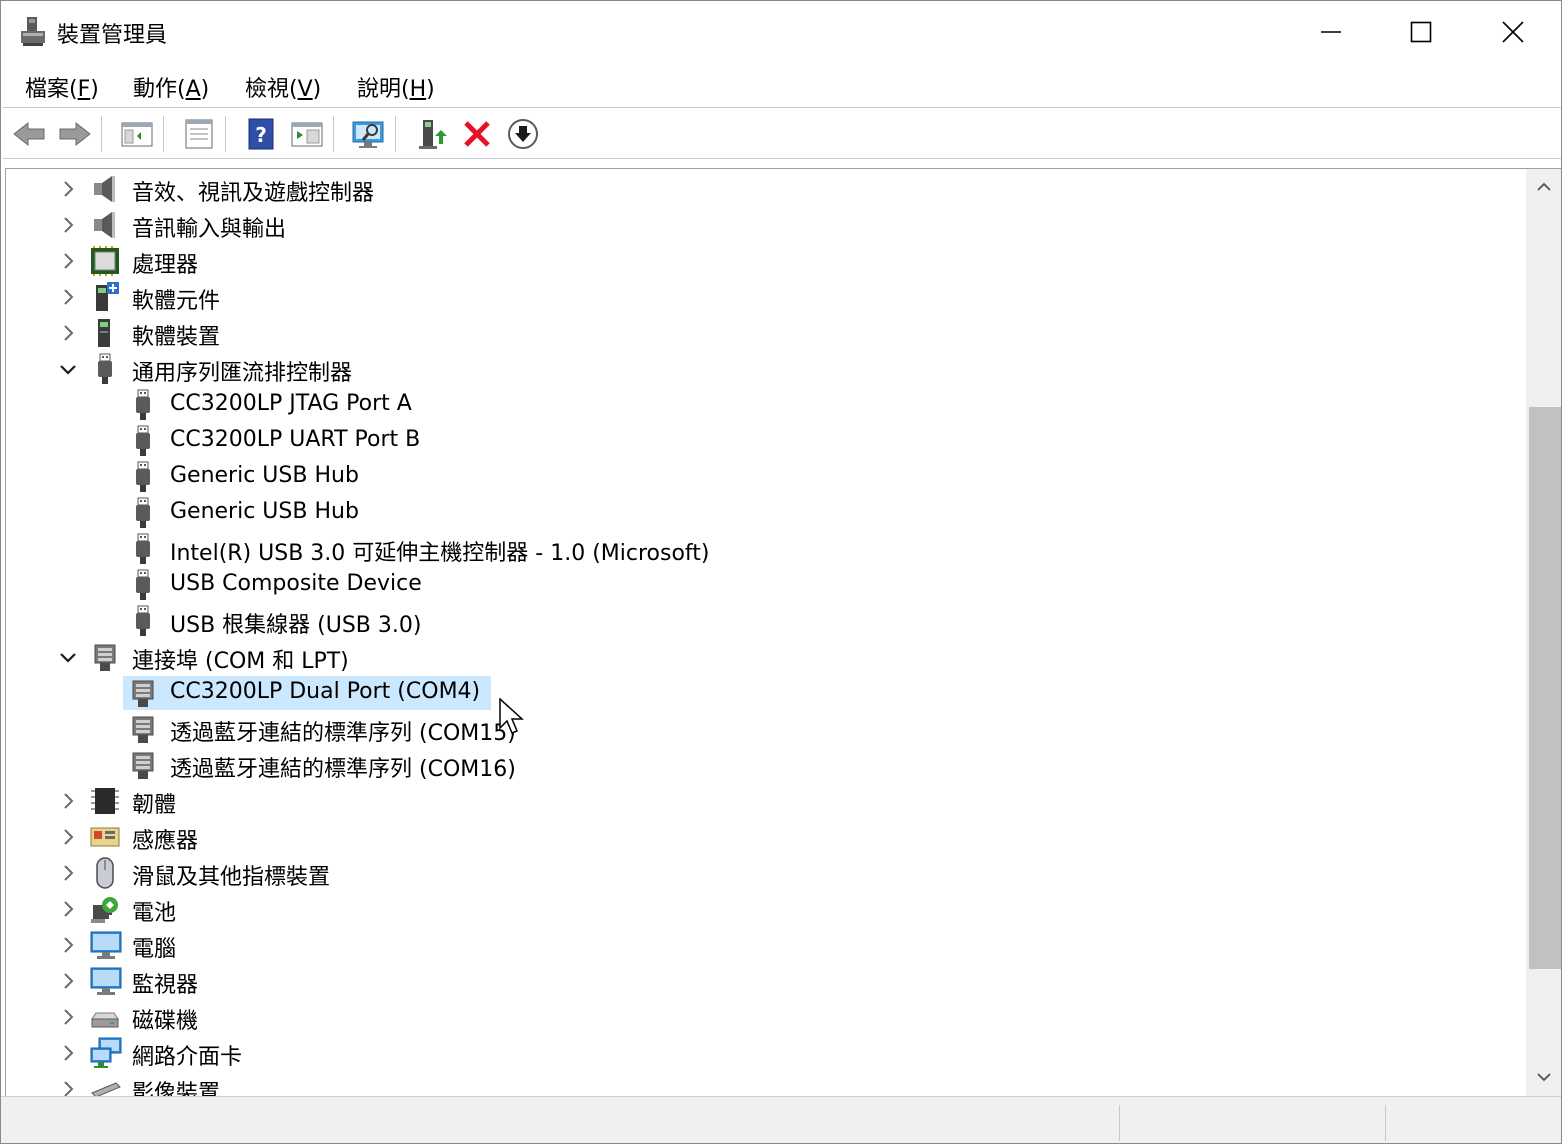 The image size is (1562, 1144). I want to click on tree-category-item: 音訊輸入與輸出, so click(756, 225).